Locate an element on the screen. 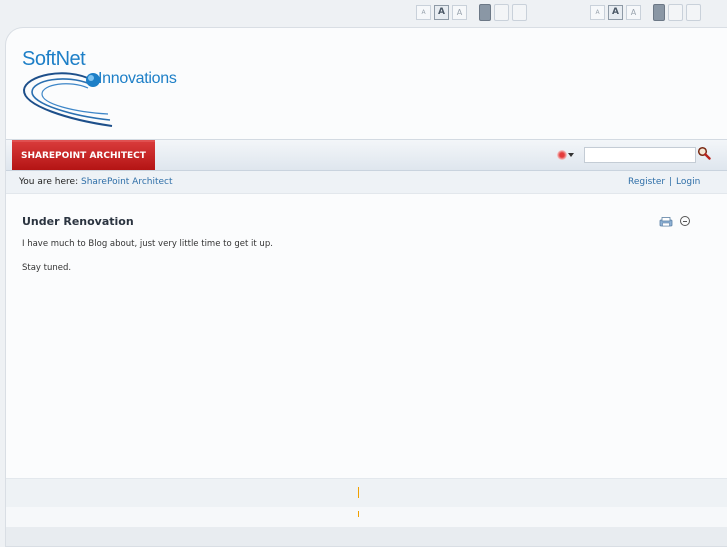 This screenshot has height=547, width=727. search-icon is located at coordinates (704, 153).